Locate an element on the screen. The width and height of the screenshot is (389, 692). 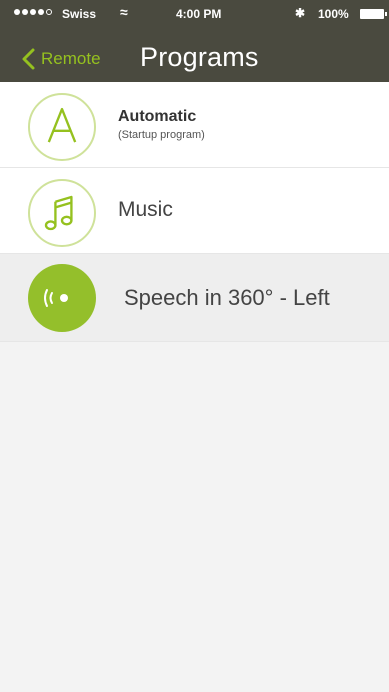
letter-a-icon is located at coordinates (62, 127).